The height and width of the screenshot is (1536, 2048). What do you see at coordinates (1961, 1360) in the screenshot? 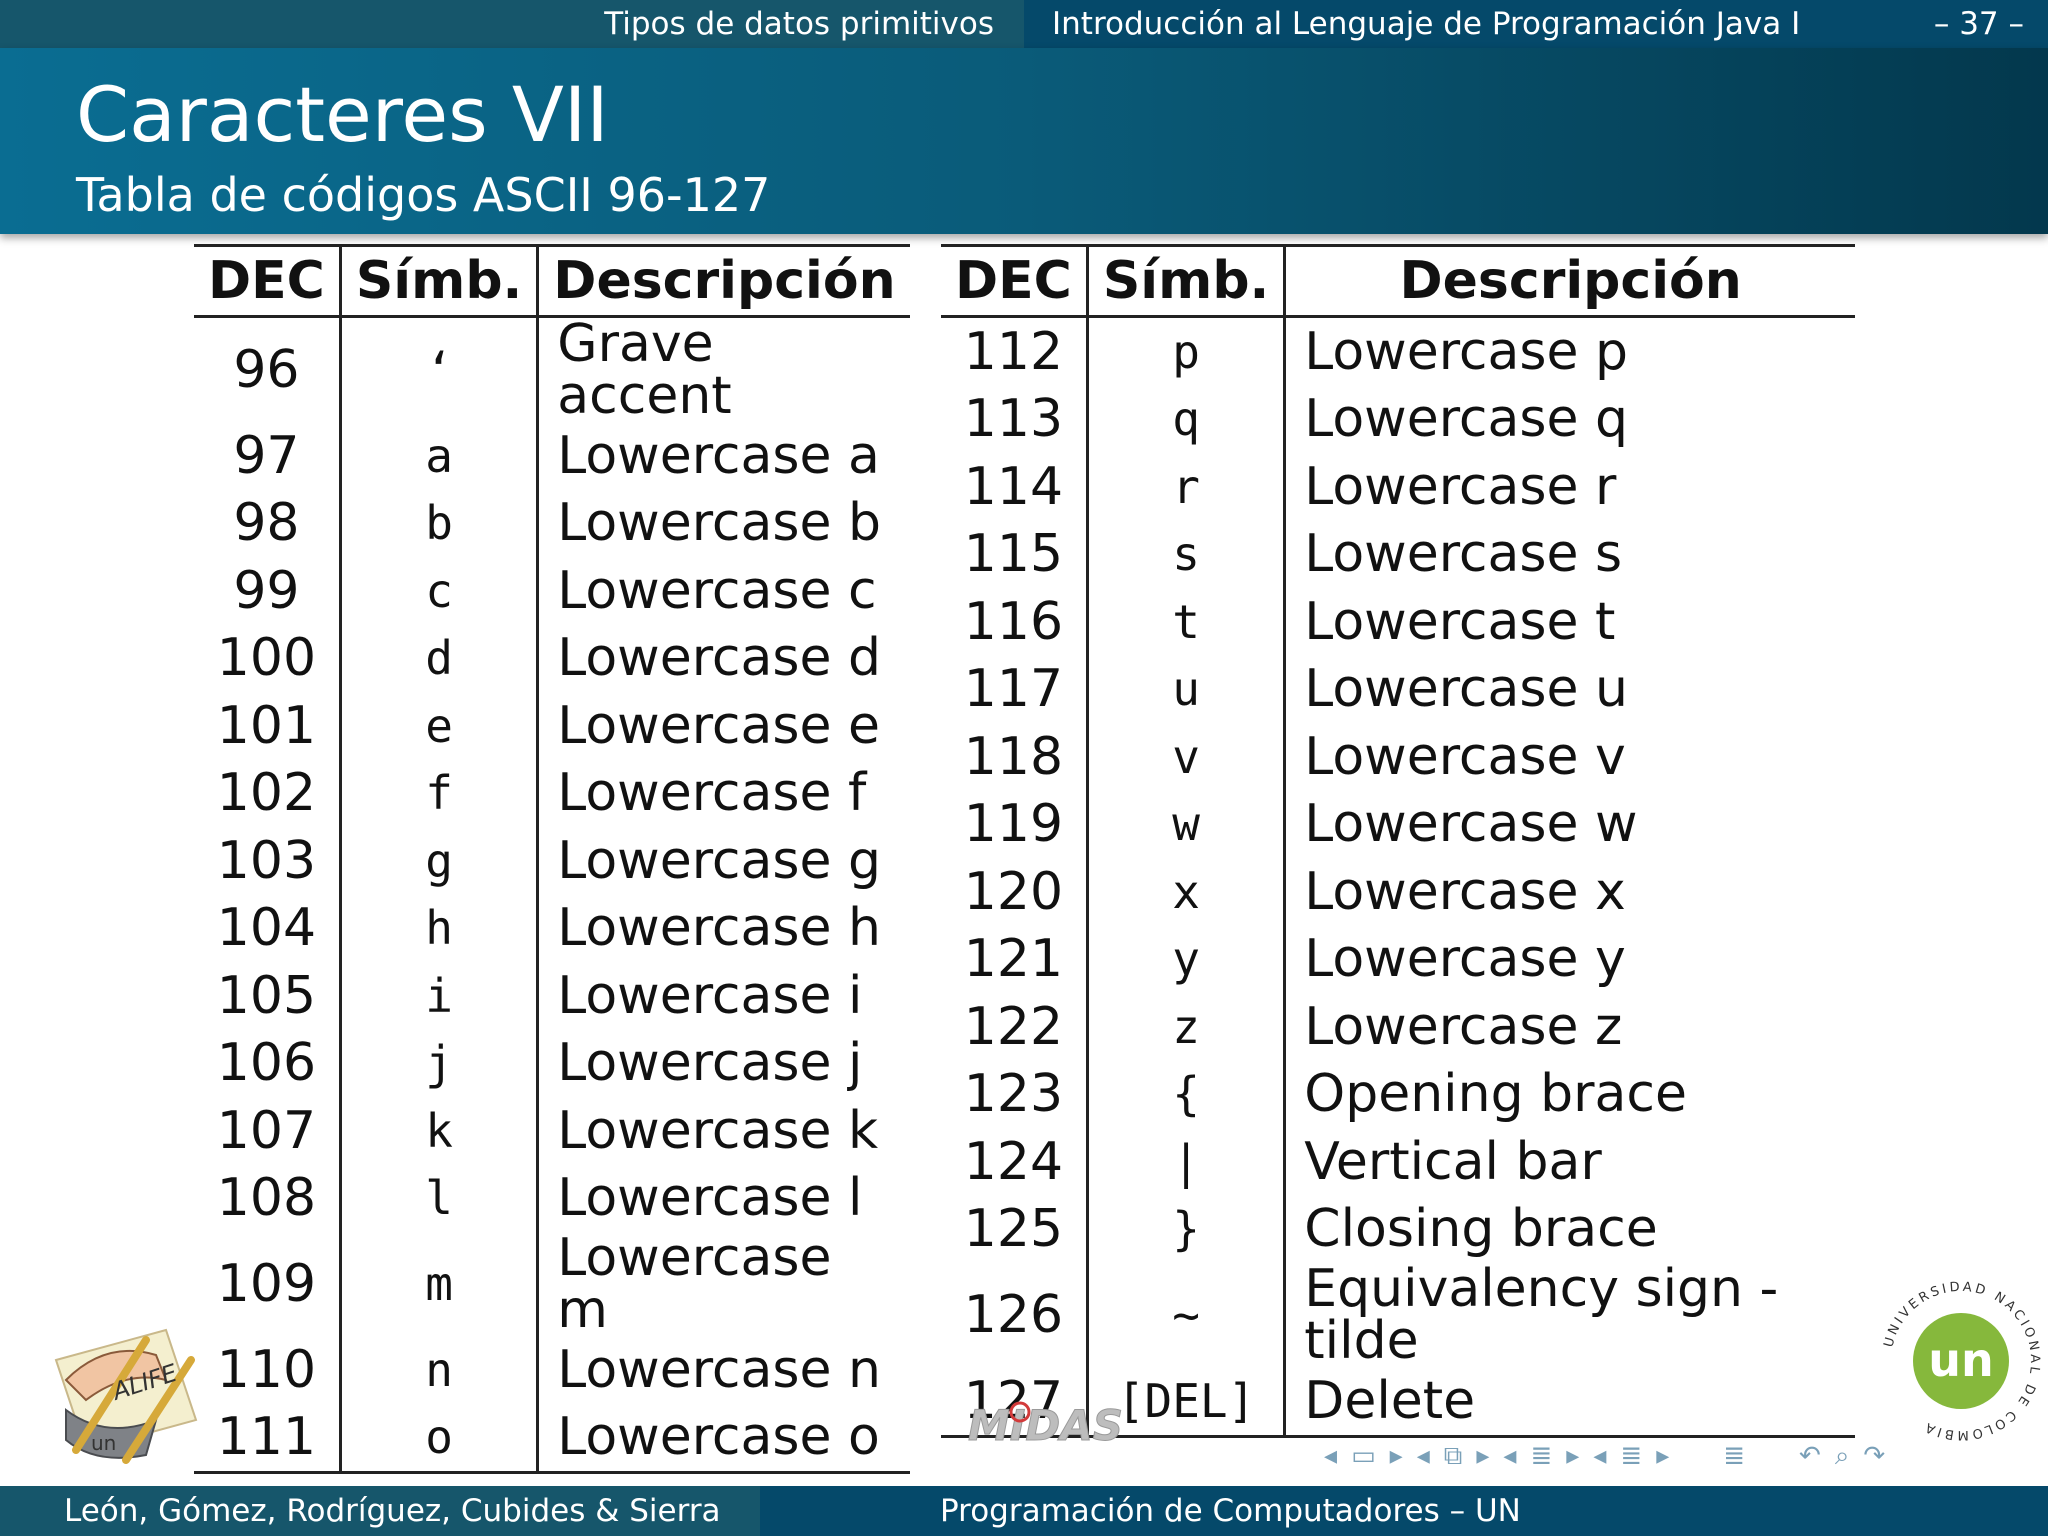
I see `un-logo-text: un` at bounding box center [1961, 1360].